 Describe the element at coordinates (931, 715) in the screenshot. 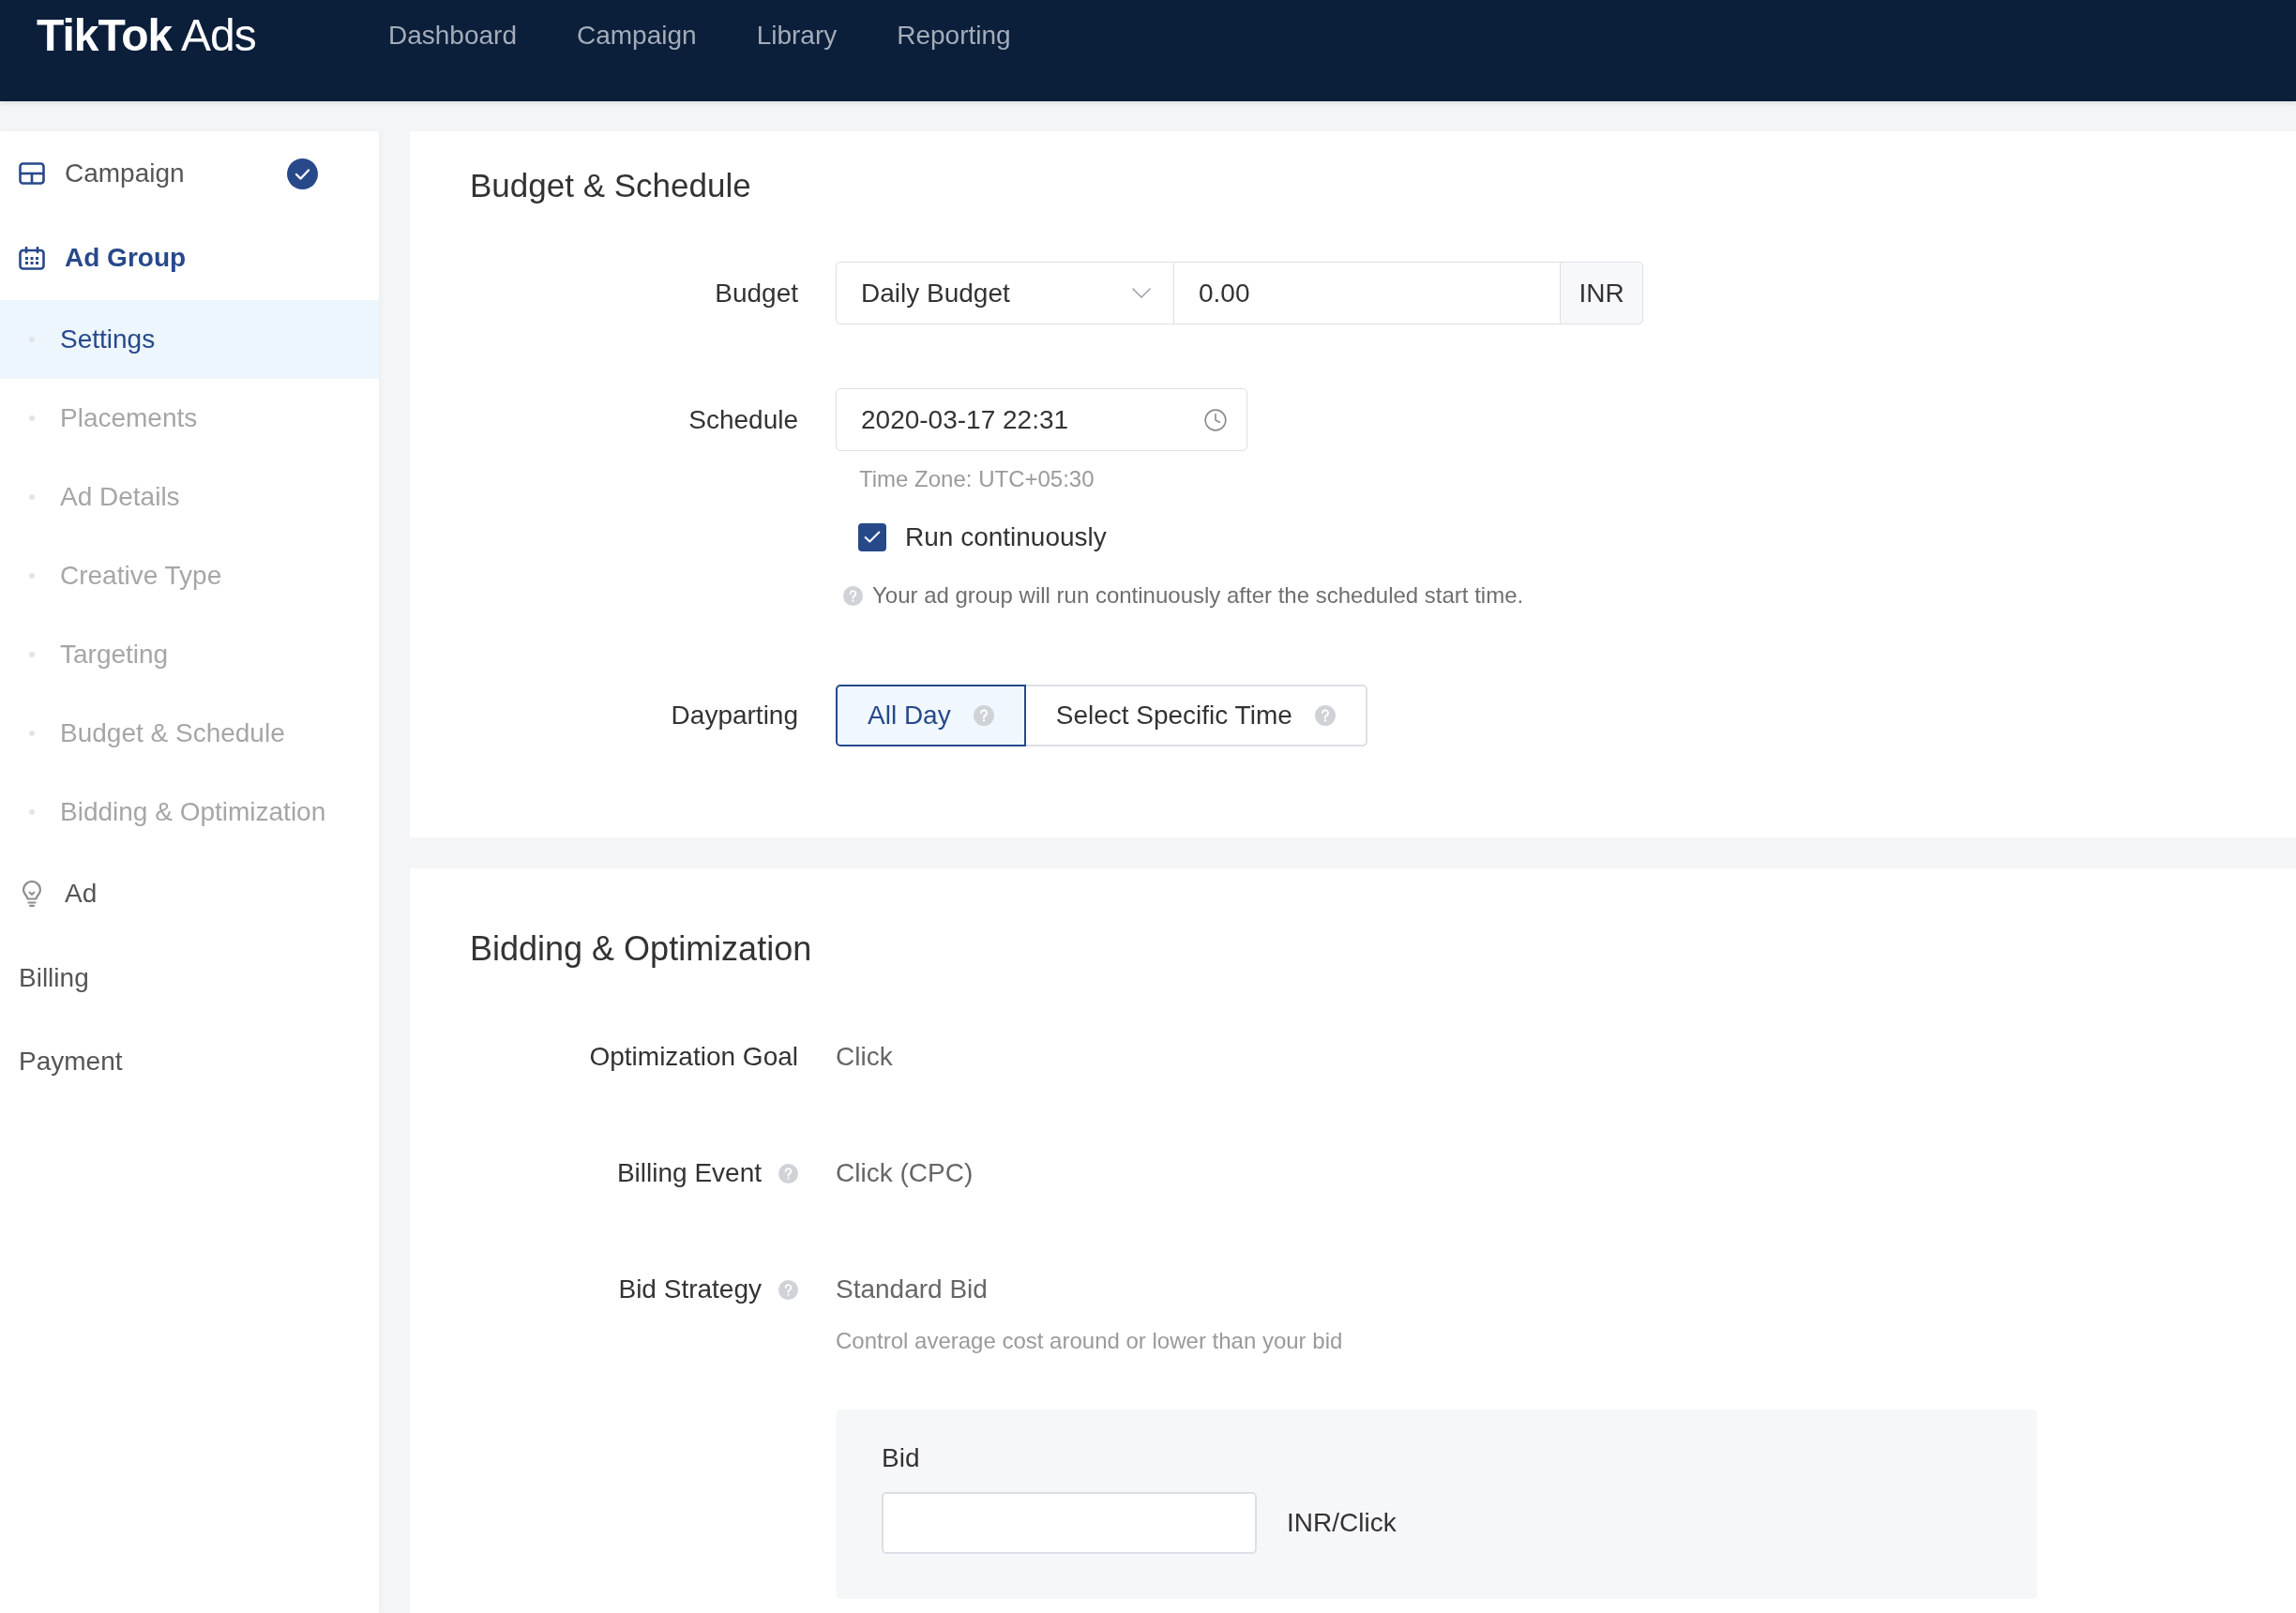

I see `dayparting-option: All Day` at that location.